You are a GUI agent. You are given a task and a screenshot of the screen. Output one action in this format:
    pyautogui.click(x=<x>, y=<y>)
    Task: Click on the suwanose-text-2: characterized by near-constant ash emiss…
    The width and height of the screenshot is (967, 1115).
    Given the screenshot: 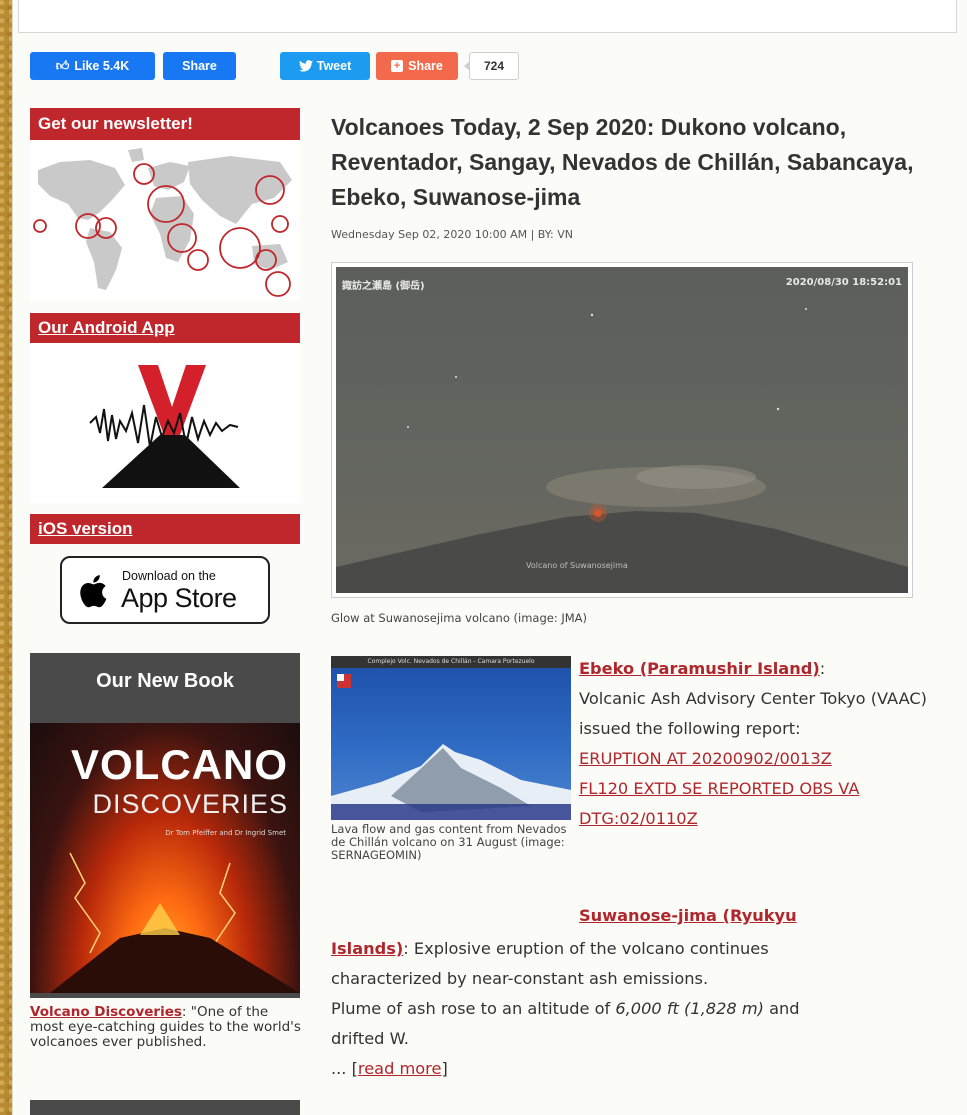 What is the action you would take?
    pyautogui.click(x=520, y=978)
    